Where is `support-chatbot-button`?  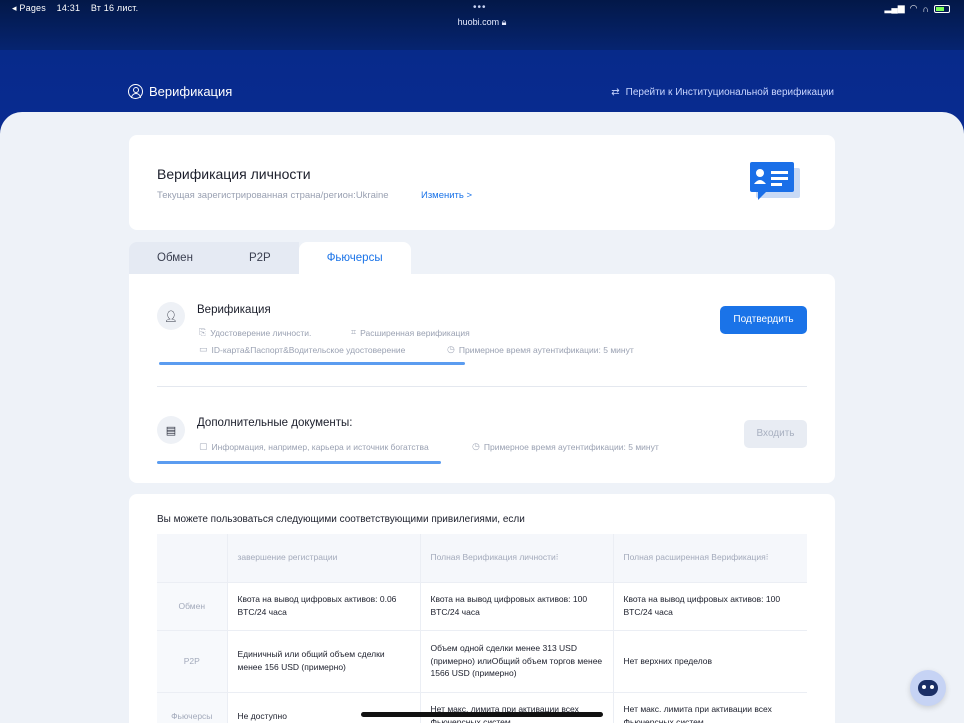
support-chatbot-button is located at coordinates (928, 688).